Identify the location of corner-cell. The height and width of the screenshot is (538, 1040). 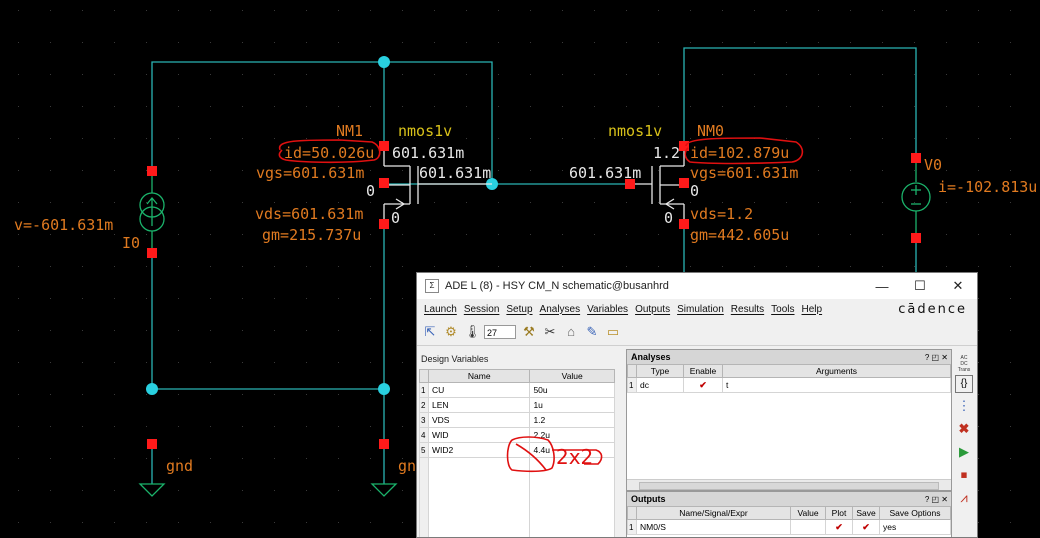
(424, 376).